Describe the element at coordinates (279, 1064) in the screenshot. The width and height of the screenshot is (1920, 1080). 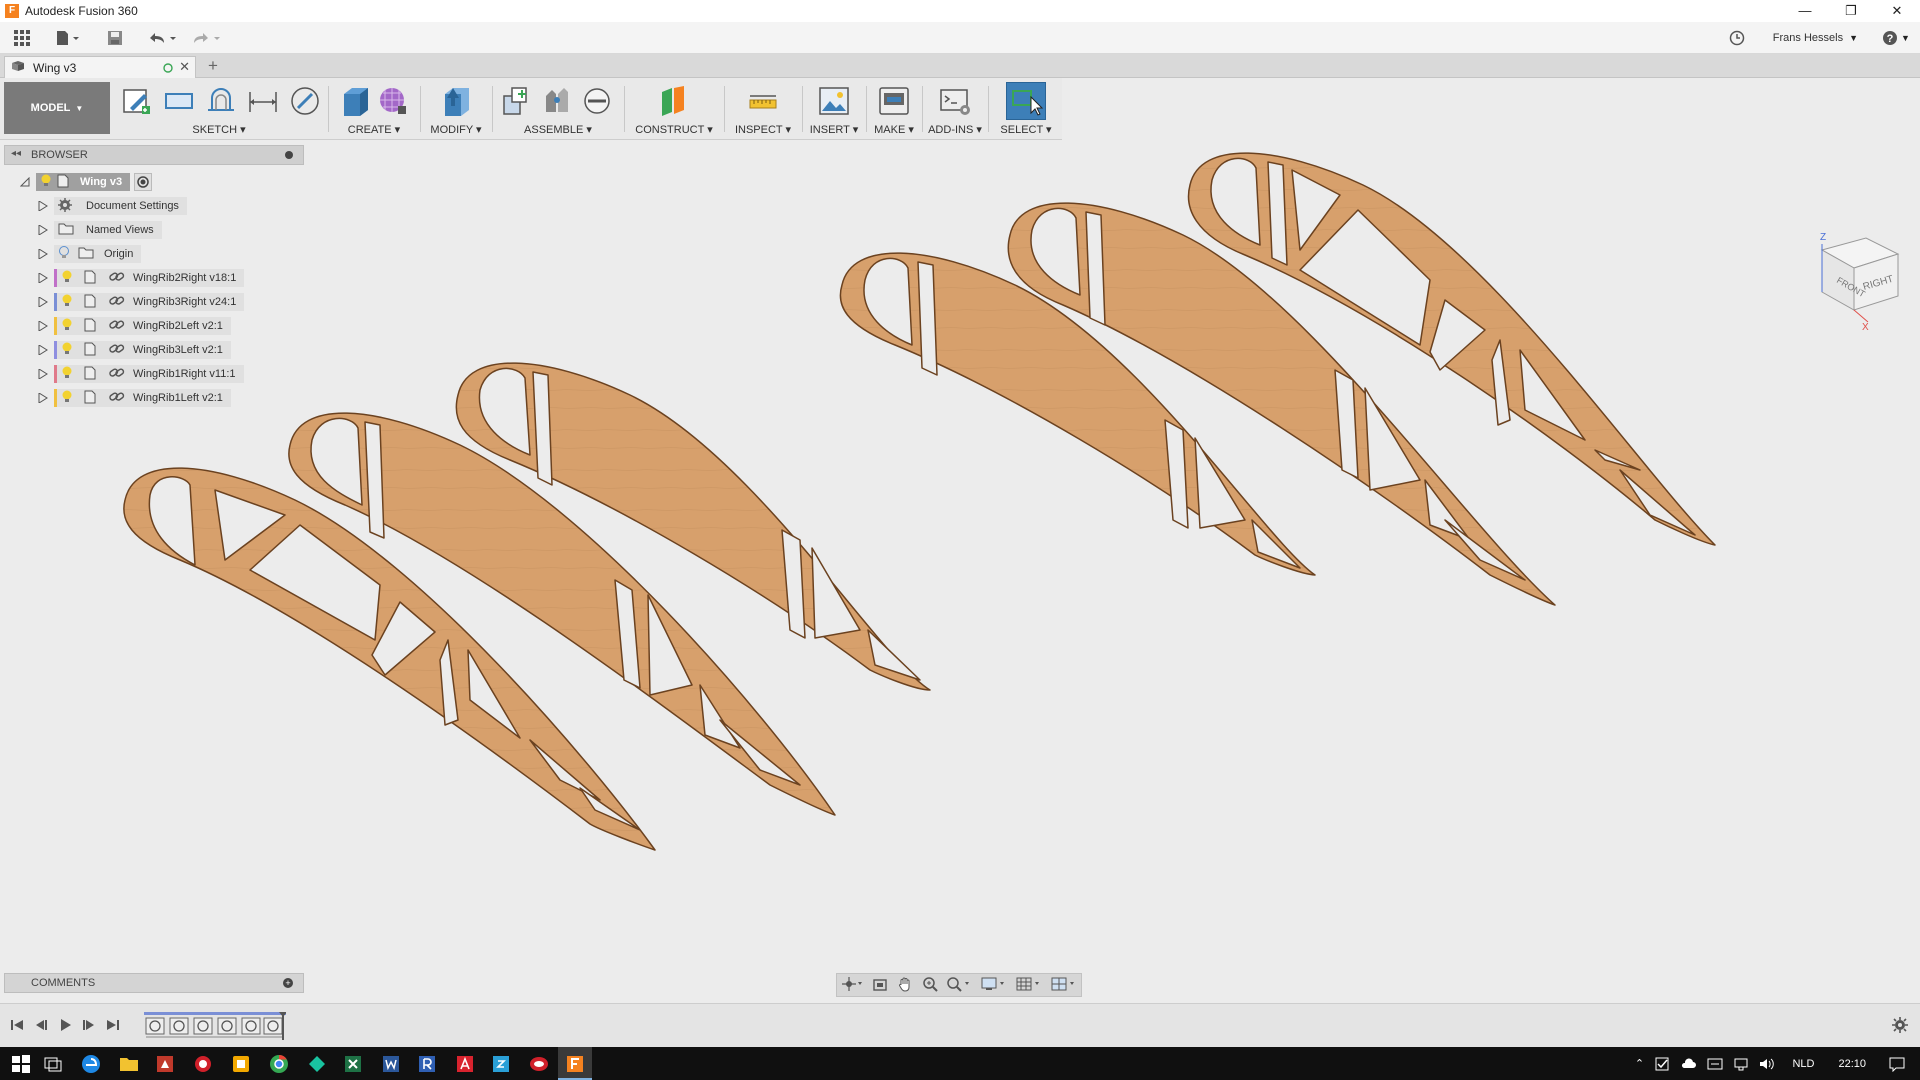
I see `chrome-icon` at that location.